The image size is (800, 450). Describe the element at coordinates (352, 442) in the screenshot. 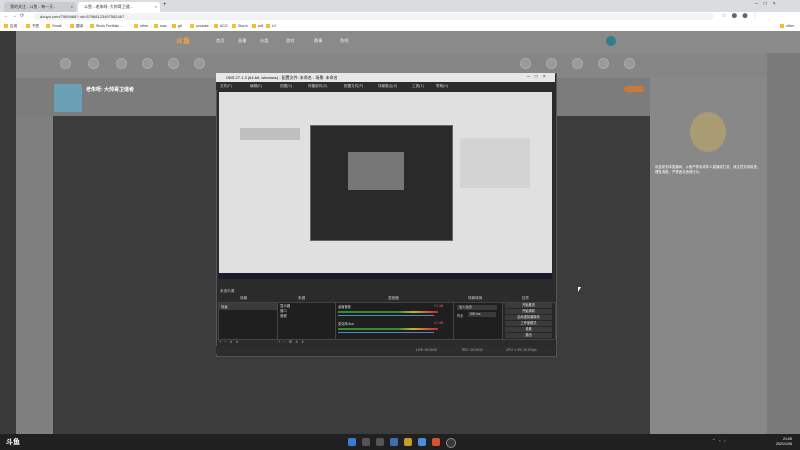

I see `start-menu-icon` at that location.